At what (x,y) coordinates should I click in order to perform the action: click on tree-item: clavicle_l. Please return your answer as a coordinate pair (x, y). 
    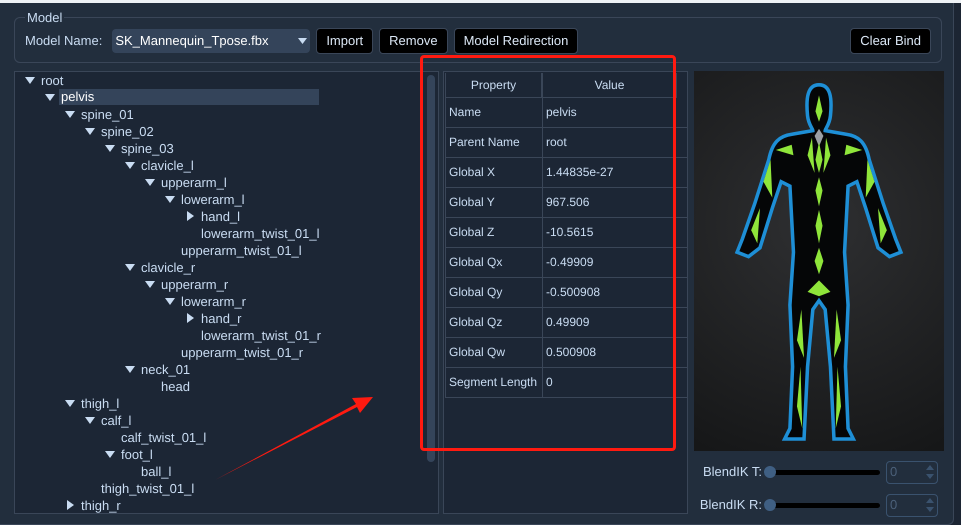
    Looking at the image, I should click on (167, 165).